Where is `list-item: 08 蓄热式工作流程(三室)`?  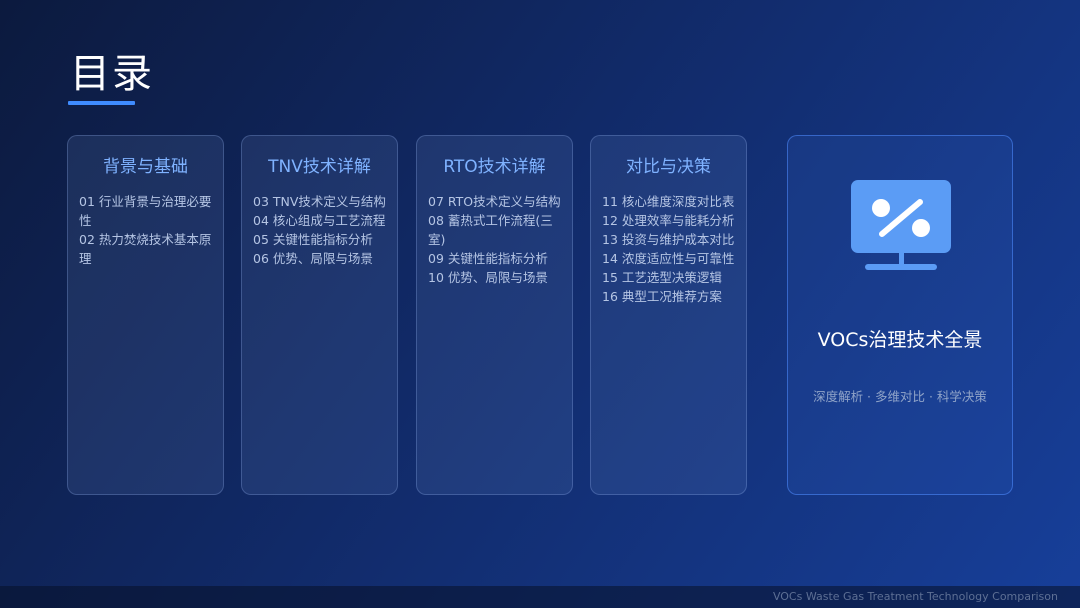
list-item: 08 蓄热式工作流程(三室) is located at coordinates (490, 230).